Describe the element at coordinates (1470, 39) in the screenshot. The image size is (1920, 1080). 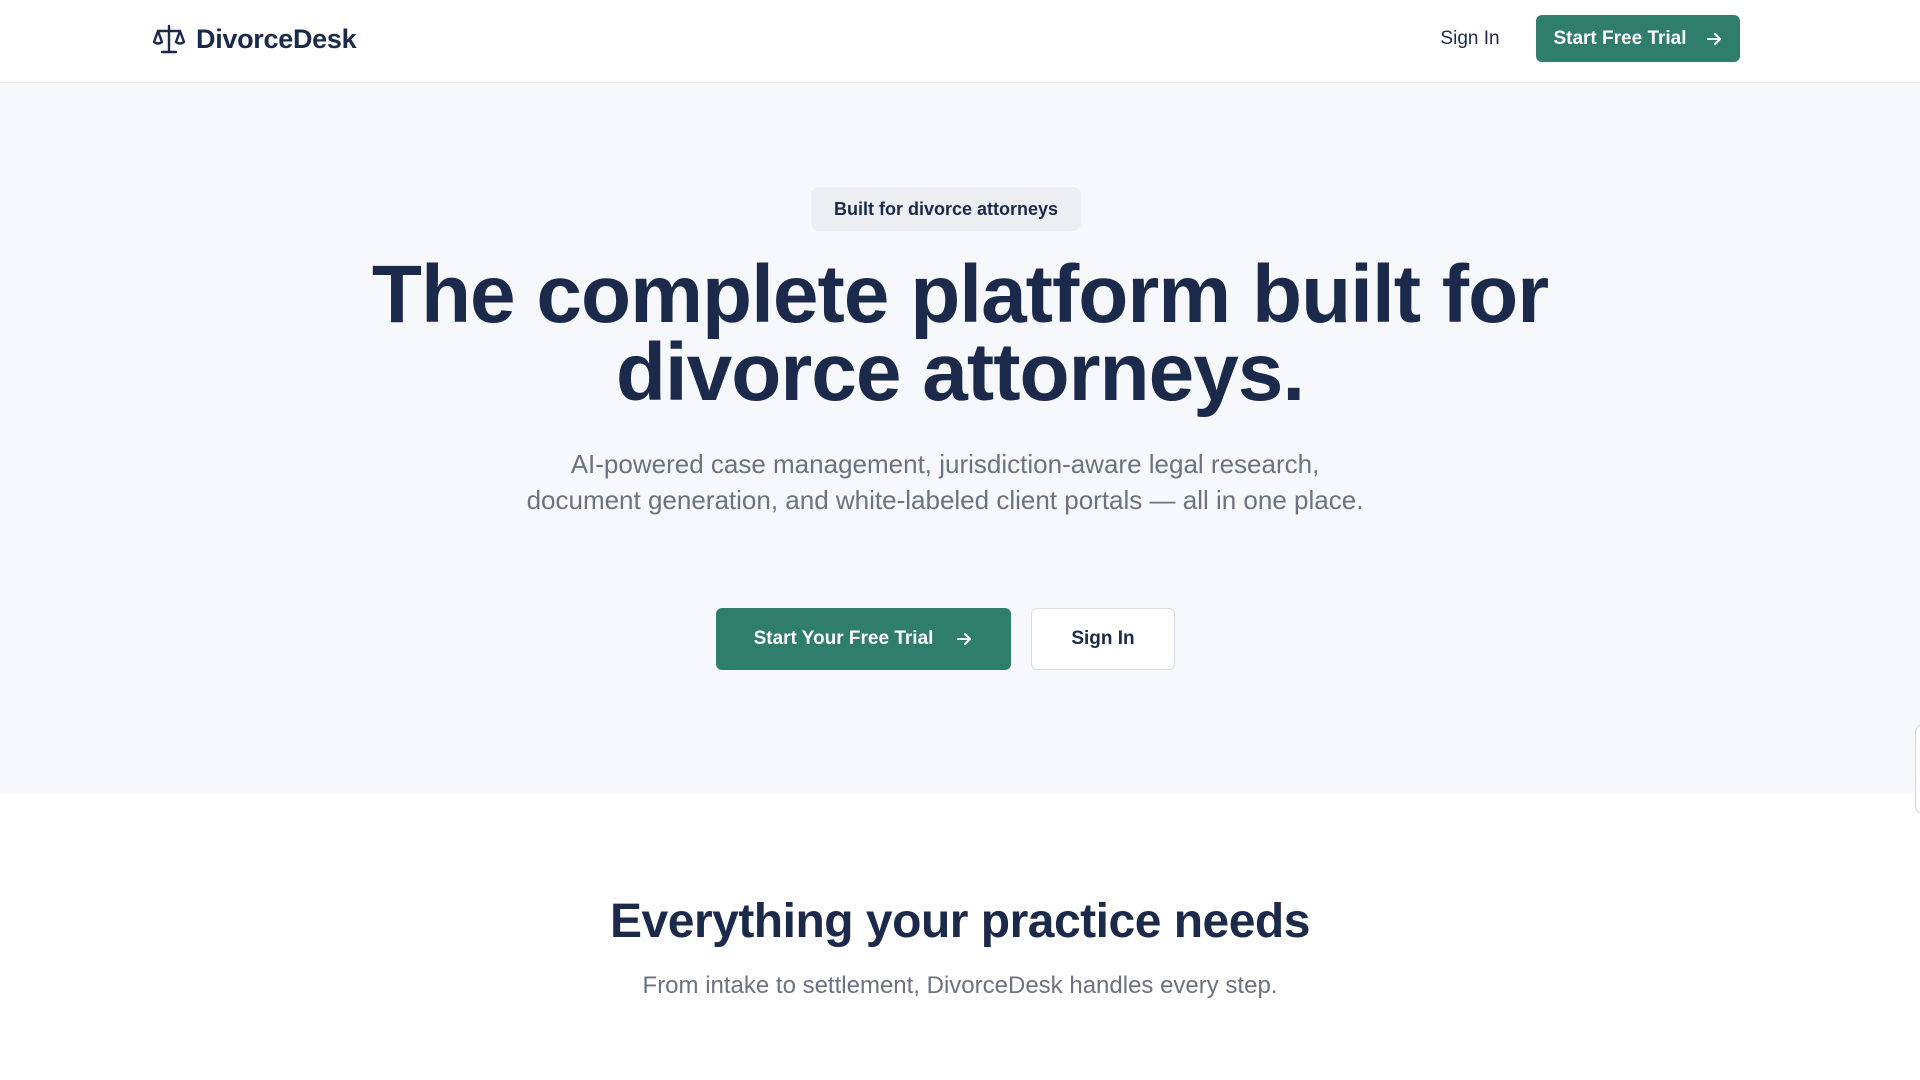
I see `header-sign-in-link: Sign In` at that location.